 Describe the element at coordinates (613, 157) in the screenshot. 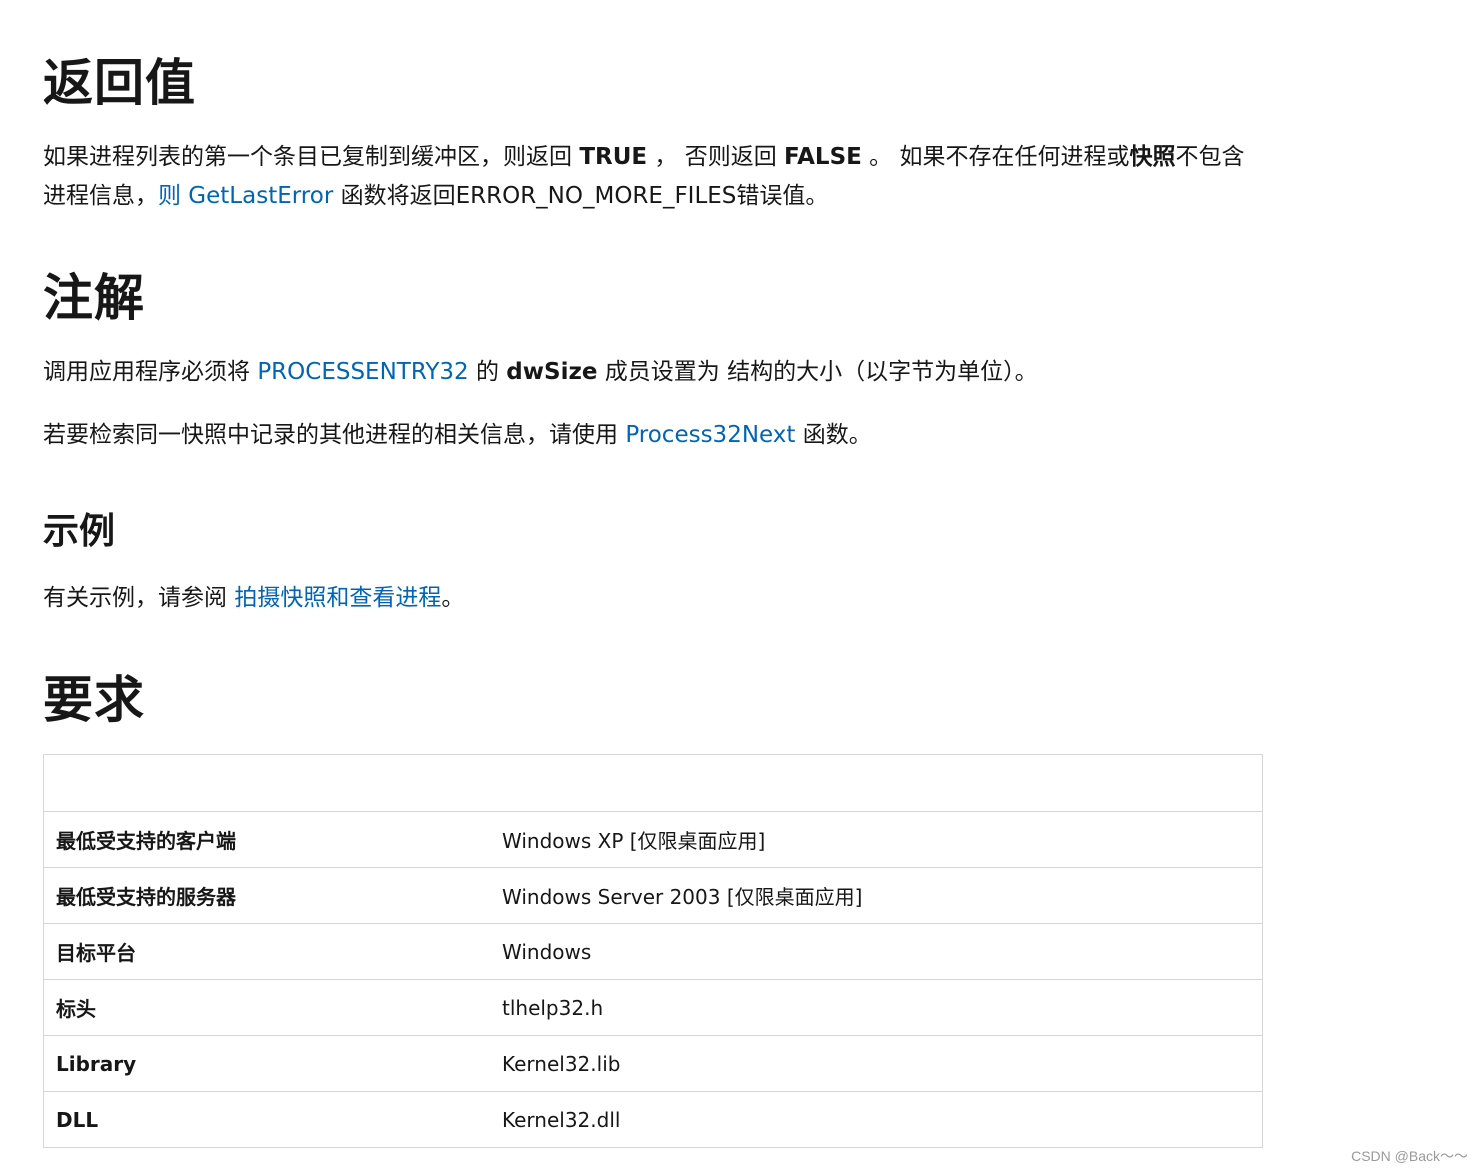

I see `true-keyword: TRUE` at that location.